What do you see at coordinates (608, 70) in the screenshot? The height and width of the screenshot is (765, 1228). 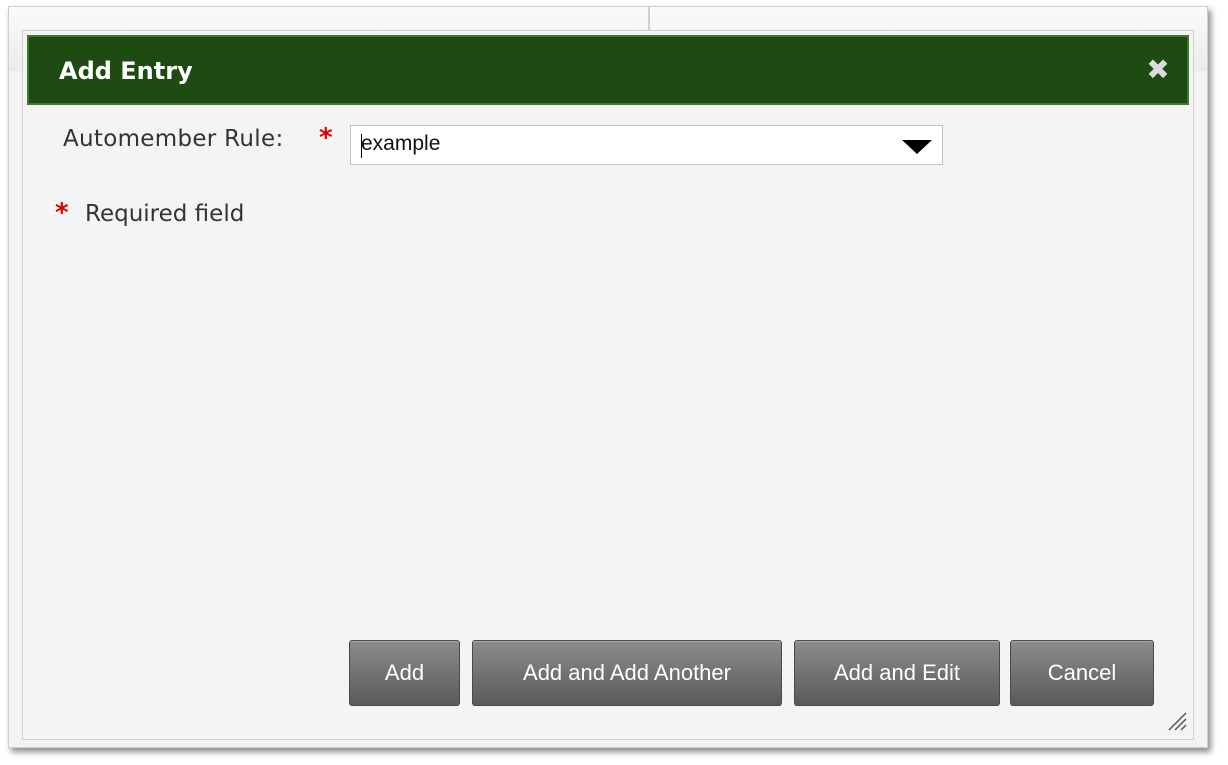 I see `dialog-titlebar: Add Entry ✖` at bounding box center [608, 70].